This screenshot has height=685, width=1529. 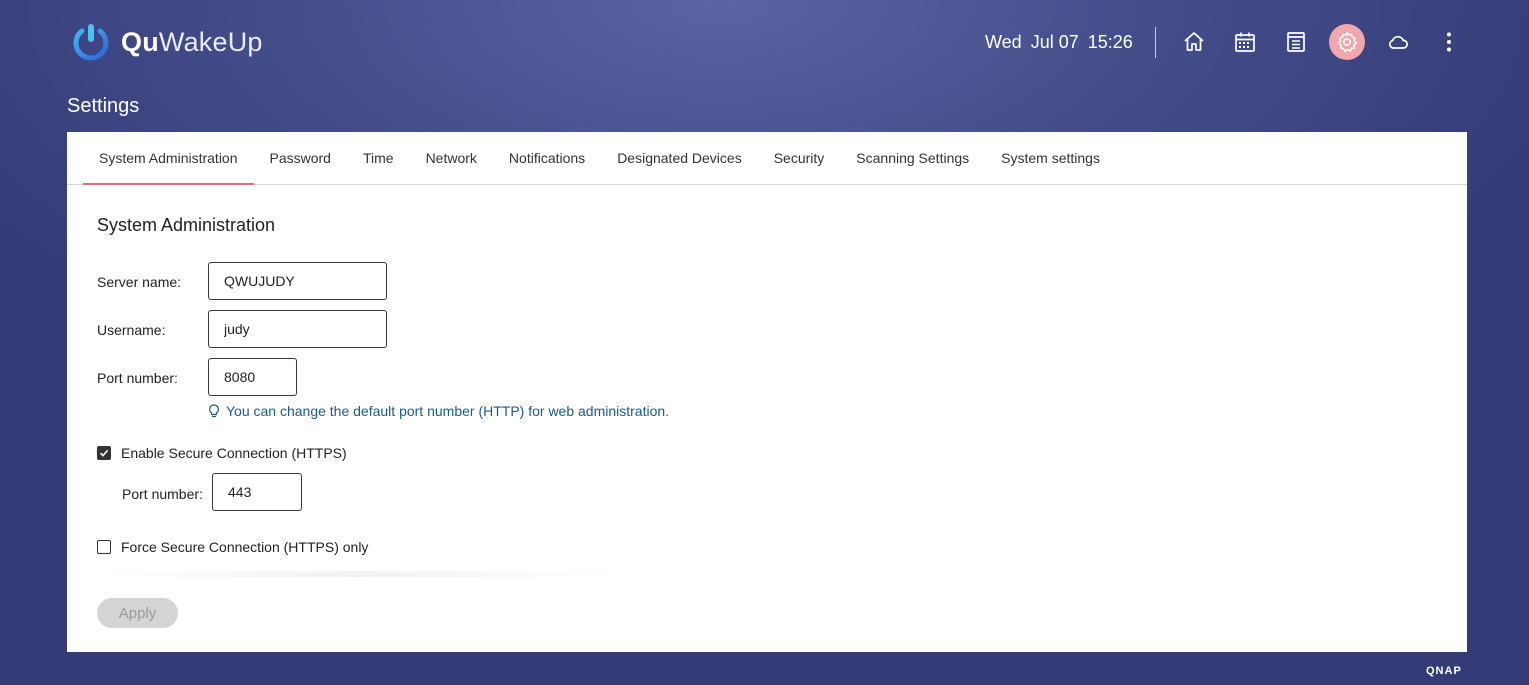 I want to click on tab-time: Time, so click(x=378, y=158).